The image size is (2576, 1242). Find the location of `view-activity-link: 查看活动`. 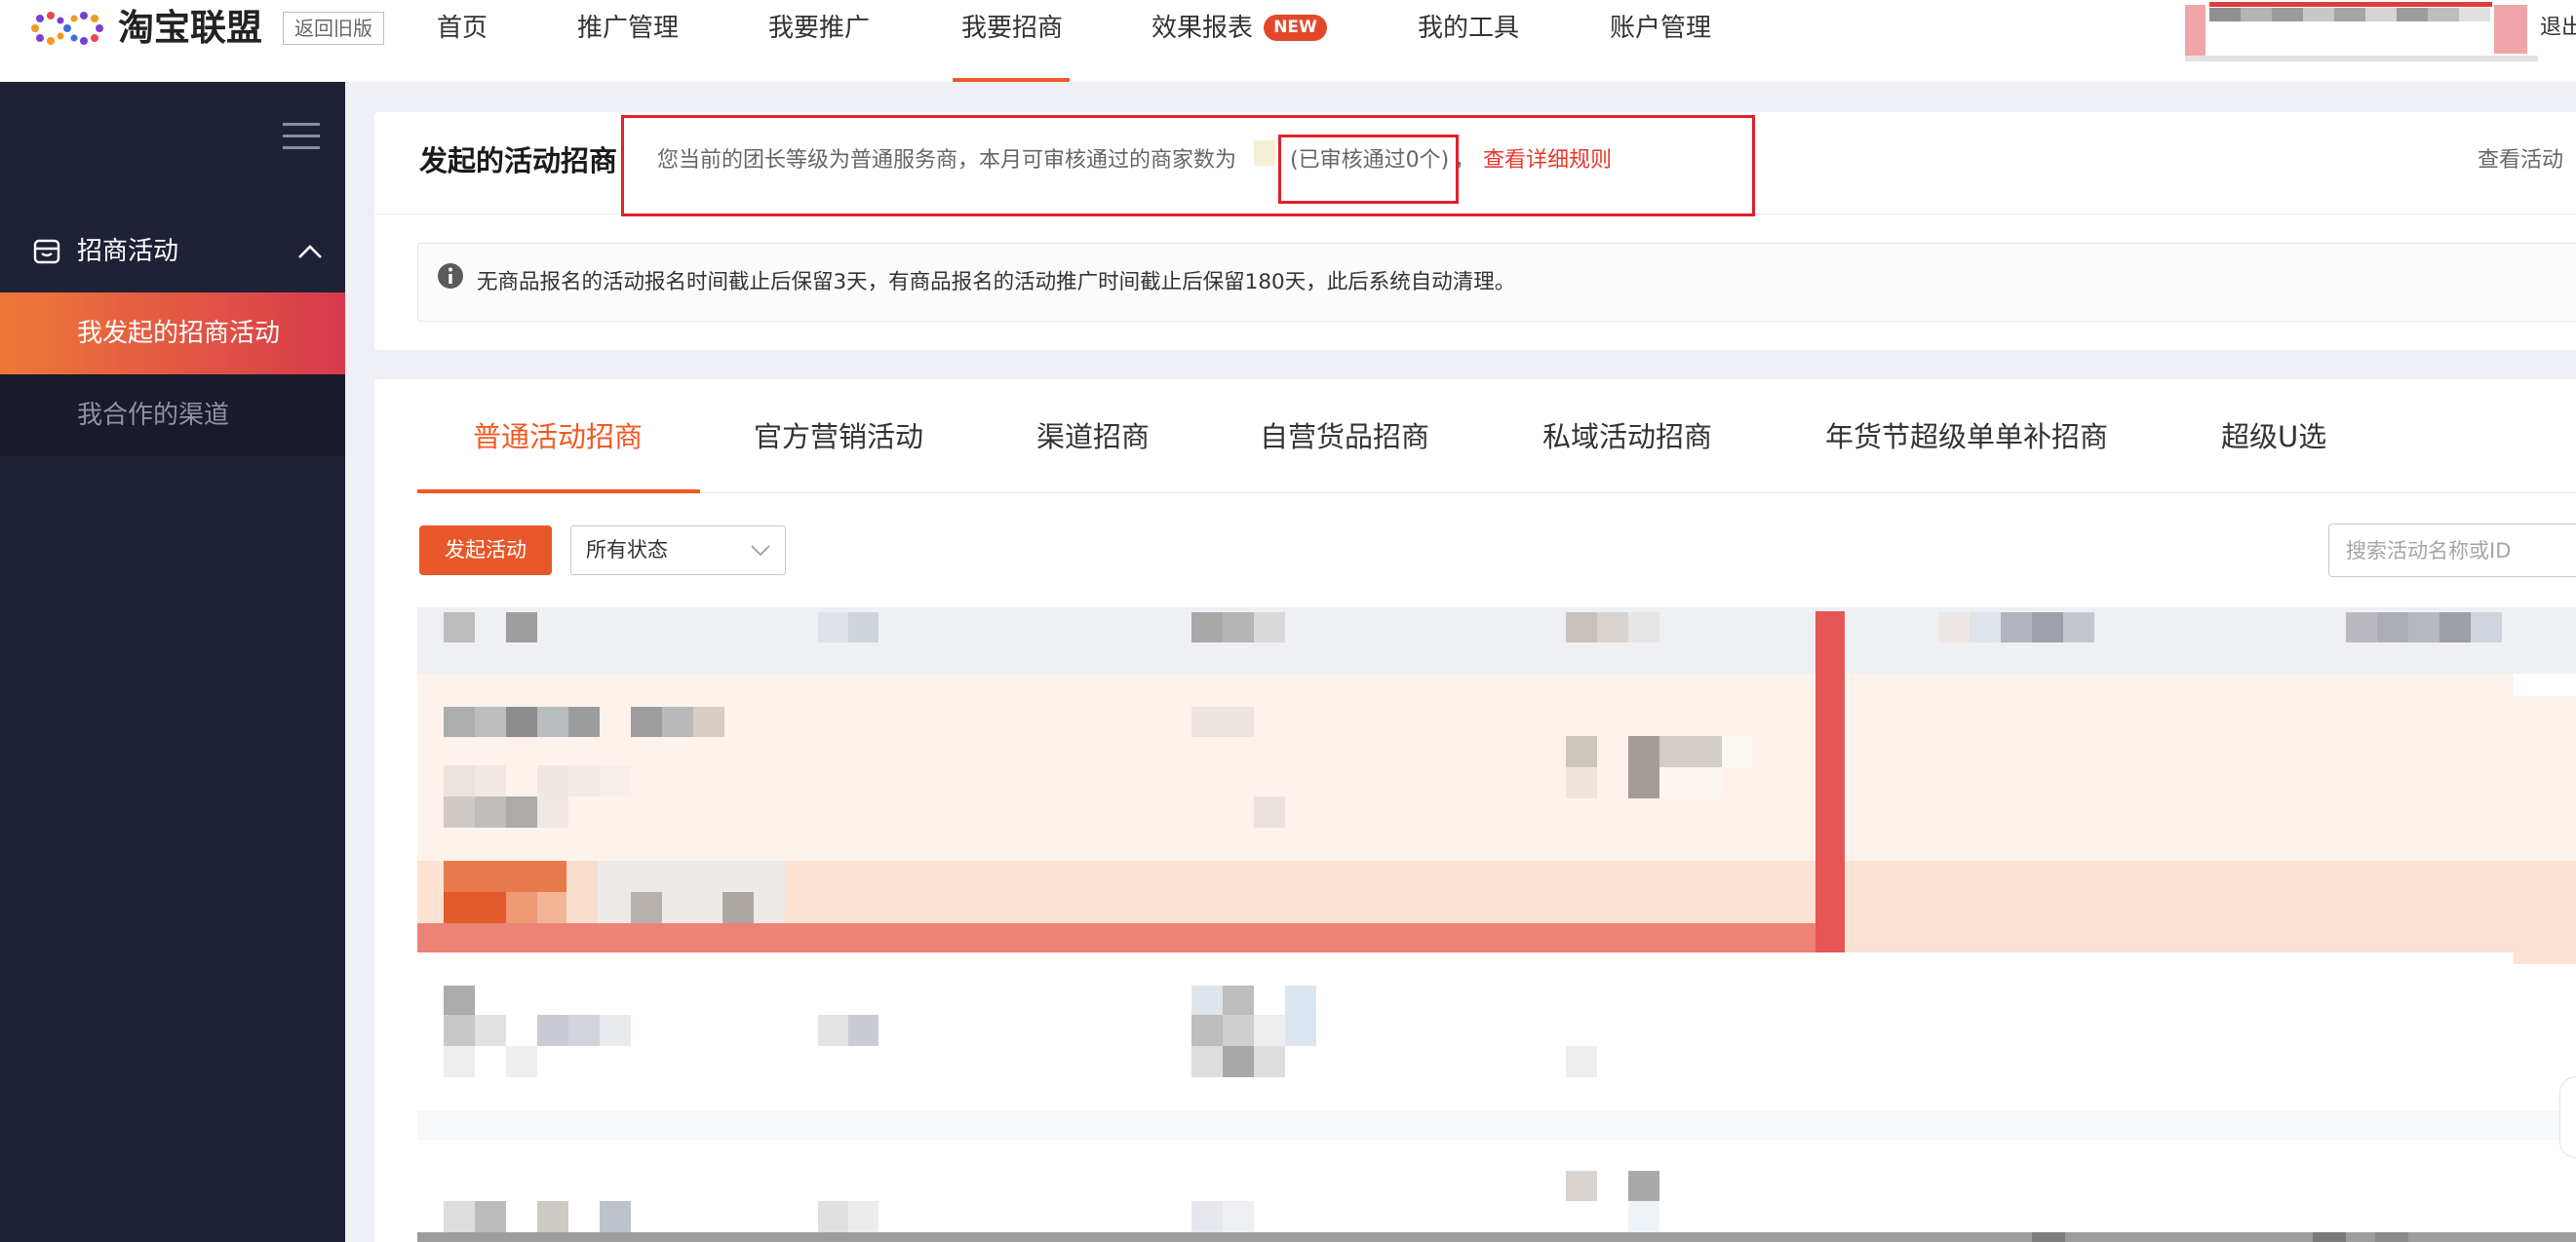

view-activity-link: 查看活动 is located at coordinates (2527, 160).